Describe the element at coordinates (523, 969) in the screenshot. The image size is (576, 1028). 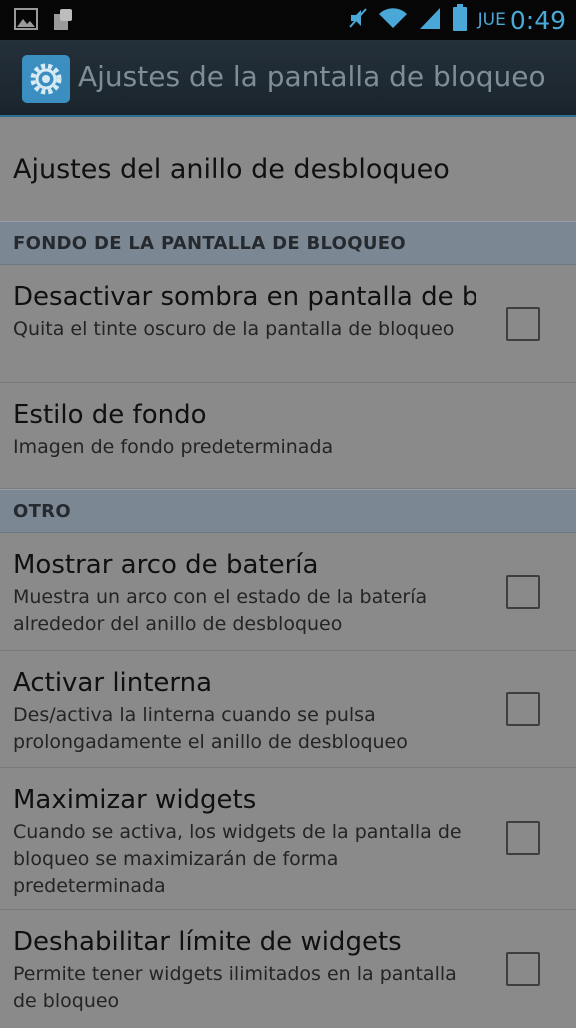
I see `widget-limit-checkbox` at that location.